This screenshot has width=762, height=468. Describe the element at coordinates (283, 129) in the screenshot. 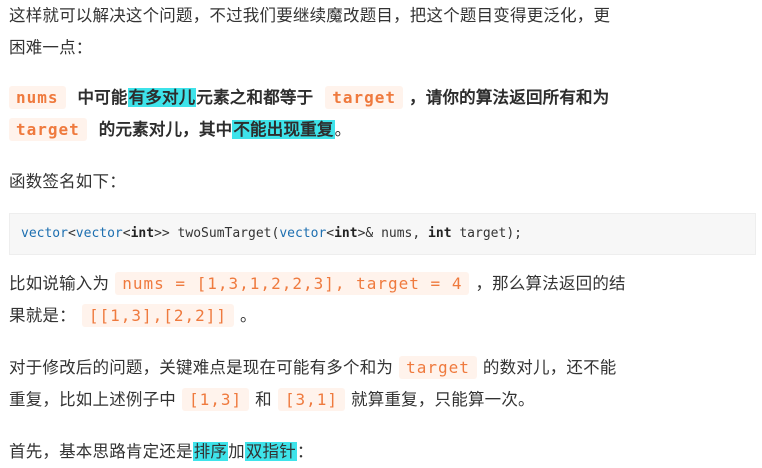

I see `highlight-no-duplicates: 不能出现重复` at that location.